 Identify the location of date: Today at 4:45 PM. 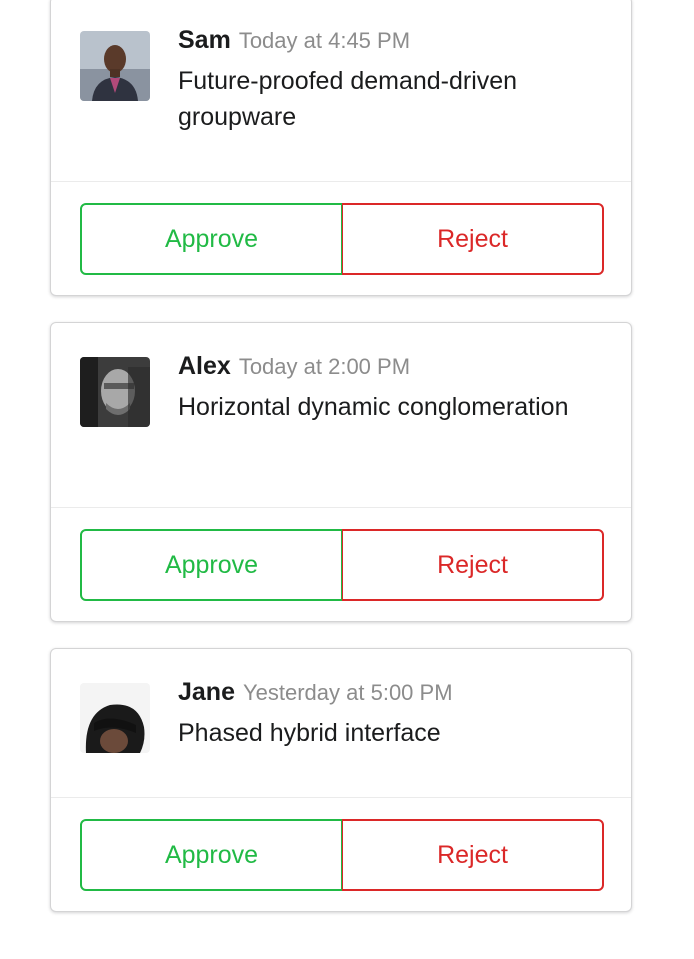
(324, 40).